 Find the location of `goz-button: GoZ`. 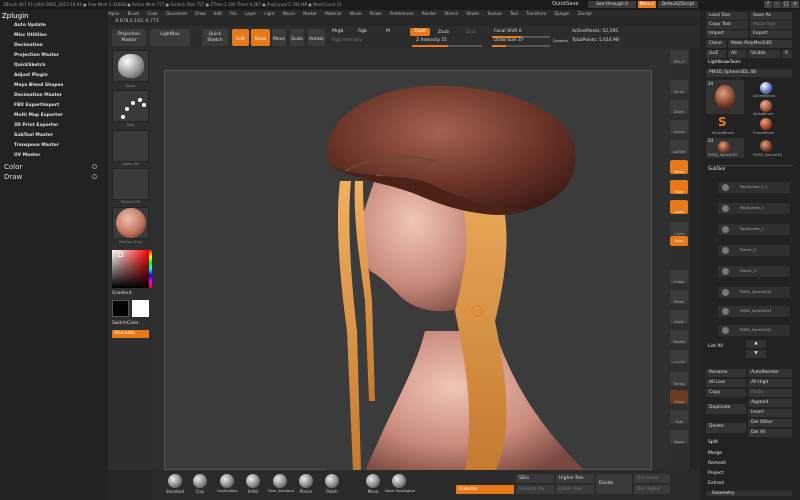

goz-button: GoZ is located at coordinates (716, 54).